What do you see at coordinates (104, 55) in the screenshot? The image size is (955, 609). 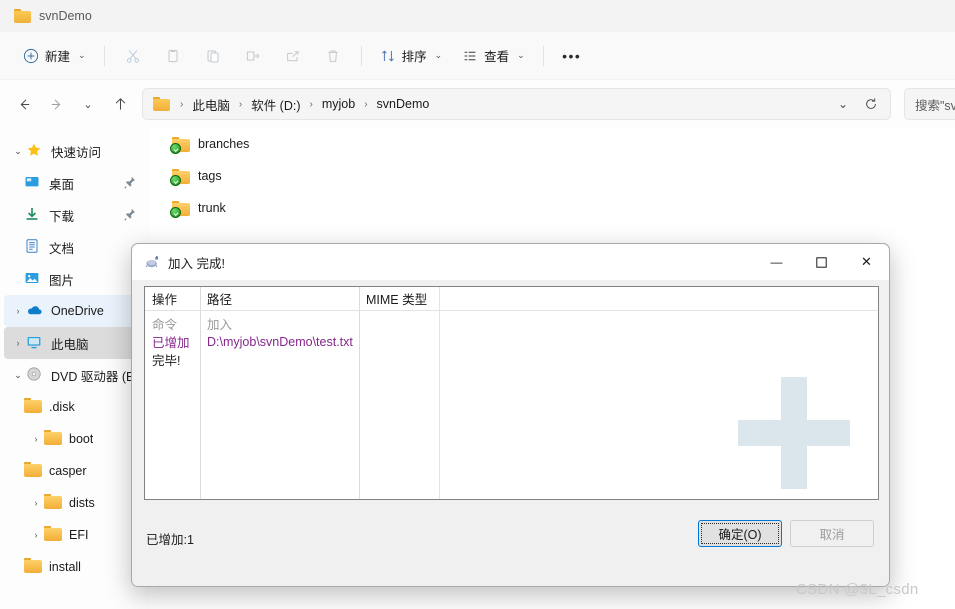 I see `toolbar-divider` at bounding box center [104, 55].